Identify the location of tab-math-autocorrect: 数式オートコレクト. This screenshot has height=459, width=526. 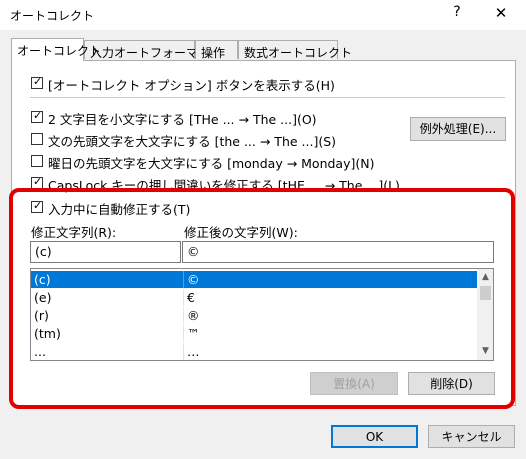
(295, 50).